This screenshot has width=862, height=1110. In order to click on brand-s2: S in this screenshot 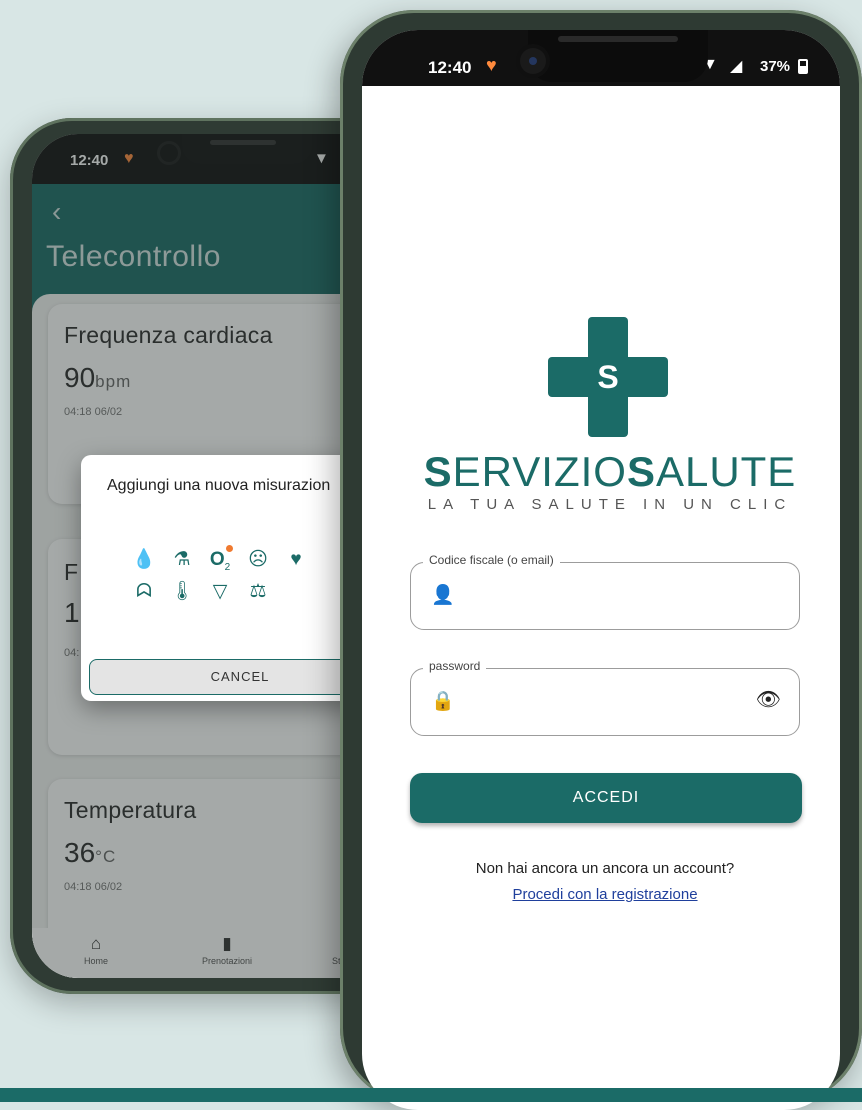, I will do `click(641, 471)`.